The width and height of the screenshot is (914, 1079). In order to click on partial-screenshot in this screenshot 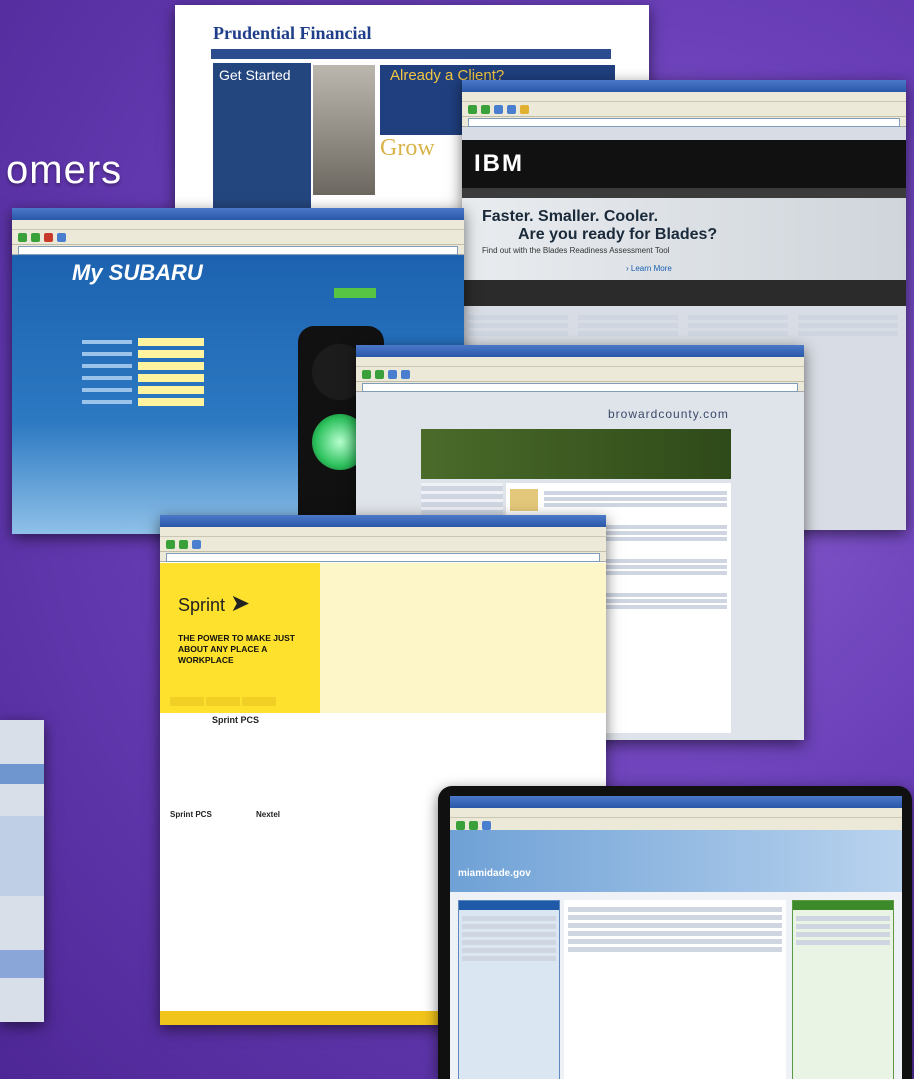, I will do `click(22, 871)`.